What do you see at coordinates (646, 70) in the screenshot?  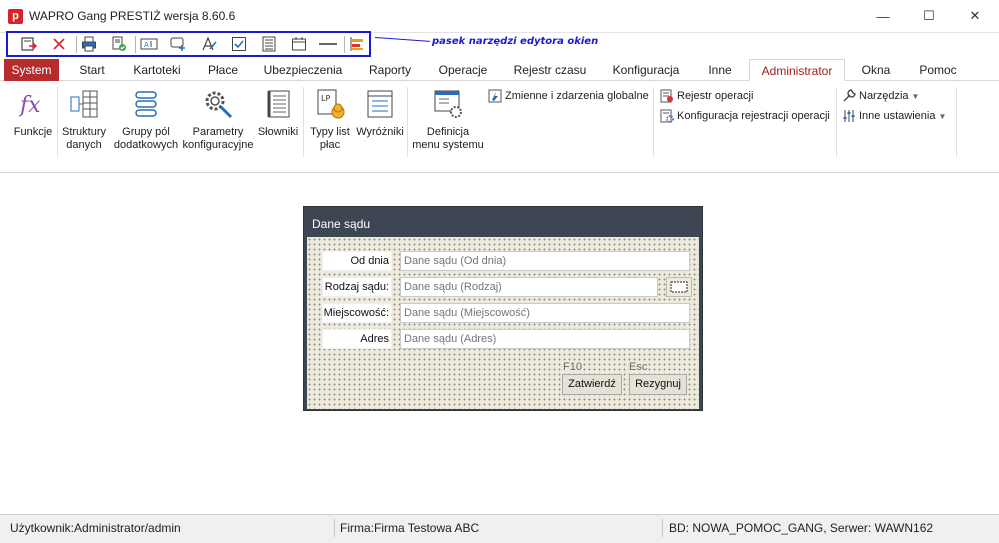 I see `tab-konfiguracja: Konfiguracja` at bounding box center [646, 70].